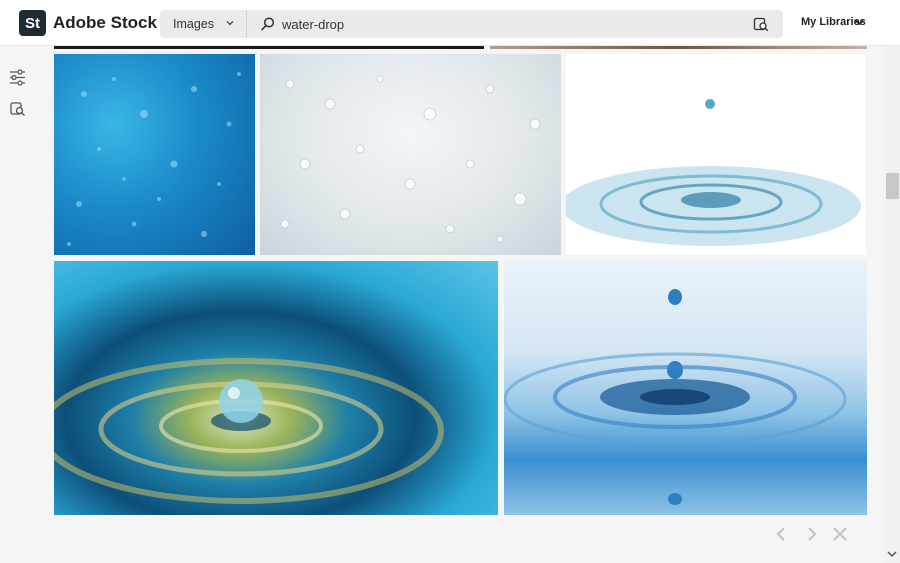 This screenshot has height=563, width=900. I want to click on adobe-stock-logo: St, so click(32, 23).